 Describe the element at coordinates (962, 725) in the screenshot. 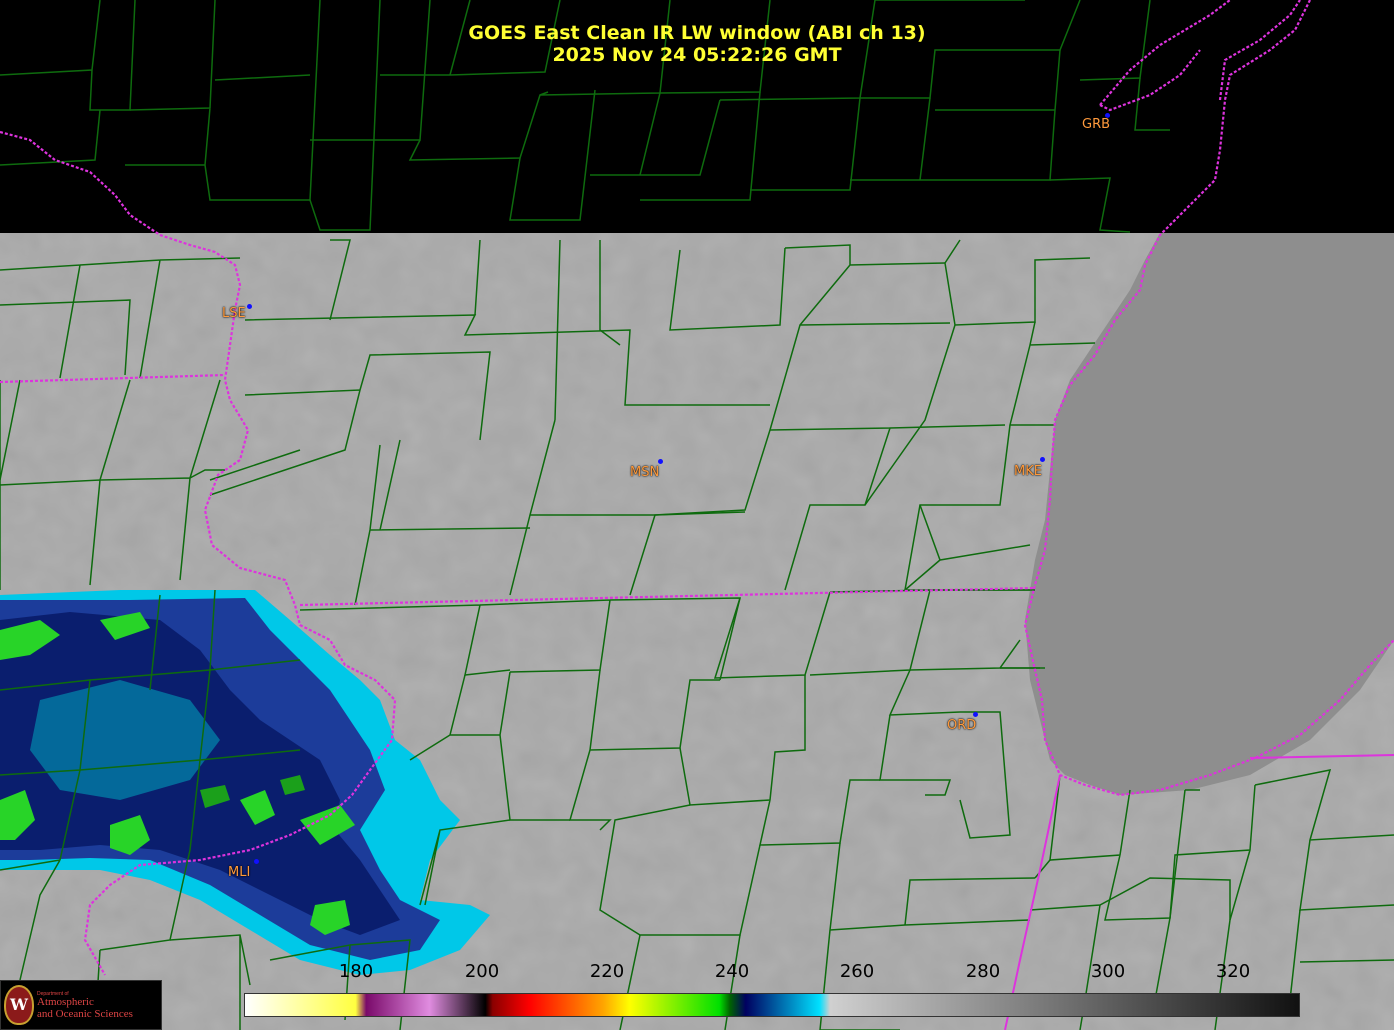

I see `station-label: ORD` at that location.